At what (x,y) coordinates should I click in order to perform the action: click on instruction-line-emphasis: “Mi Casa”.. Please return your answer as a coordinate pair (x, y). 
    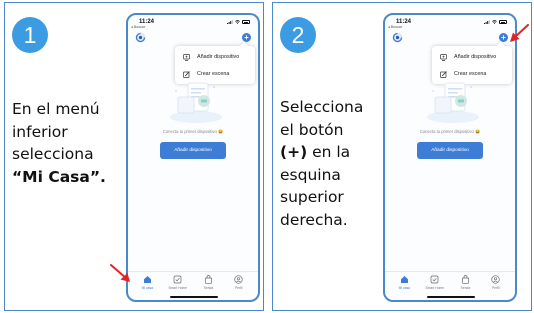
    Looking at the image, I should click on (59, 176).